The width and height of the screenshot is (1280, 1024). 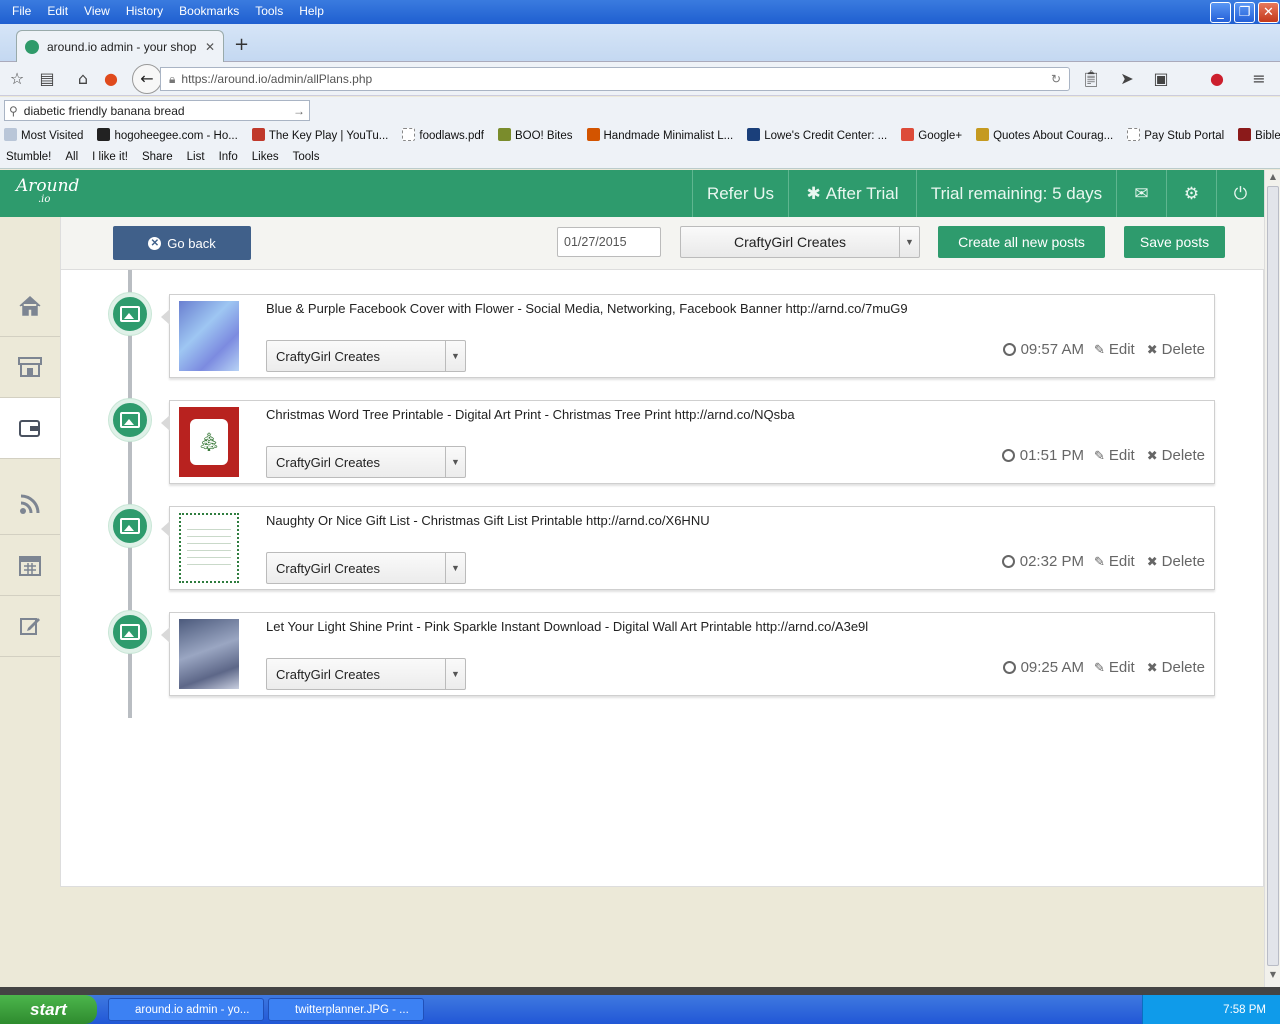 What do you see at coordinates (28, 157) in the screenshot?
I see `stumble-button: Stumble!` at bounding box center [28, 157].